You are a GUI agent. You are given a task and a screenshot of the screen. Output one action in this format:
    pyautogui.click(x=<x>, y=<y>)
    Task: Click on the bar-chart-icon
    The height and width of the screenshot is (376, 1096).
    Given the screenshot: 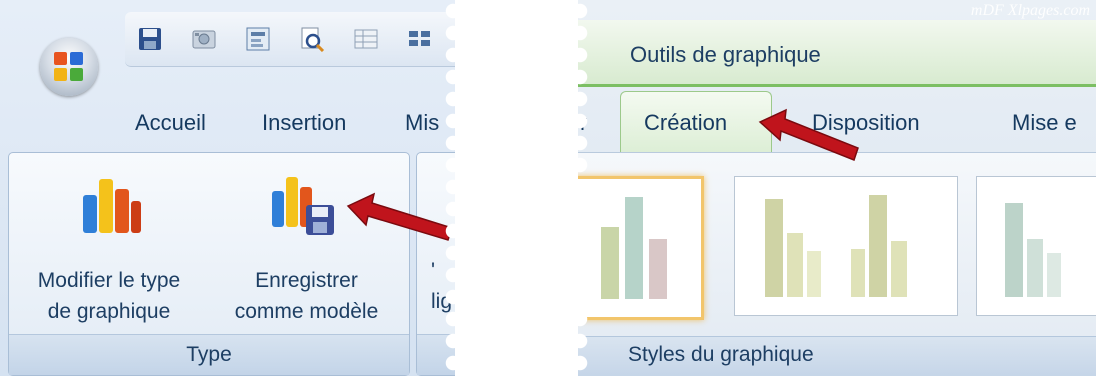 What is the action you would take?
    pyautogui.click(x=112, y=206)
    